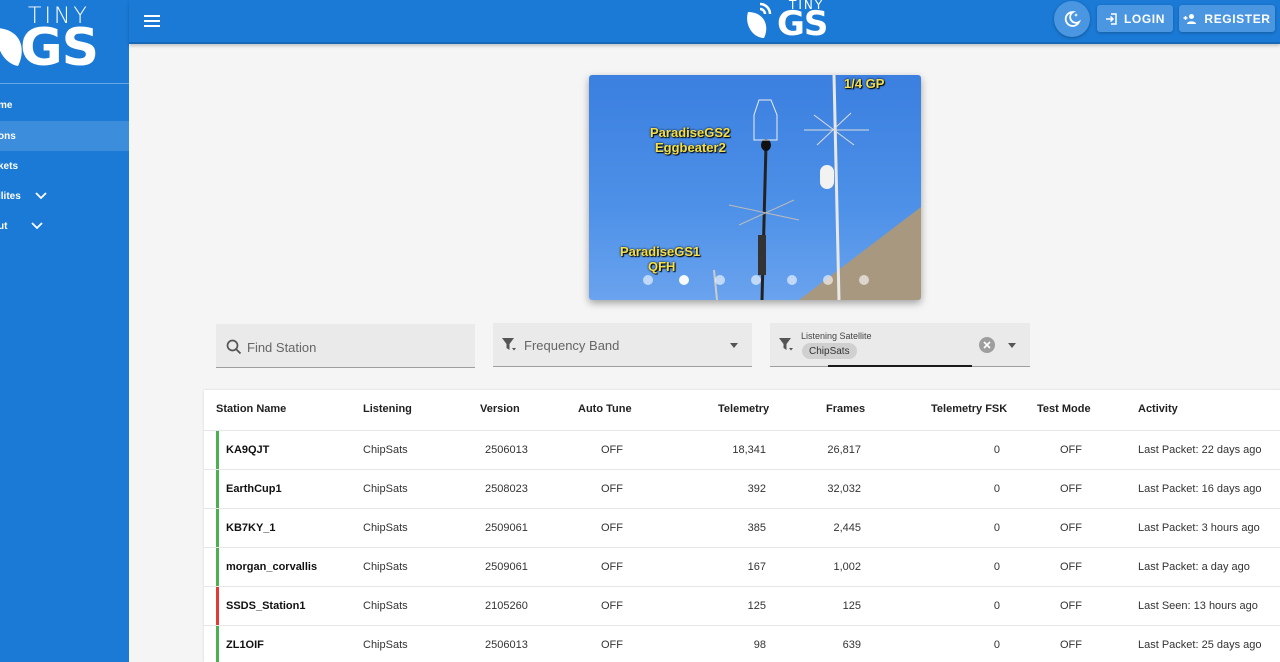 The width and height of the screenshot is (1280, 662). What do you see at coordinates (254, 489) in the screenshot?
I see `station-name: EarthCup1` at bounding box center [254, 489].